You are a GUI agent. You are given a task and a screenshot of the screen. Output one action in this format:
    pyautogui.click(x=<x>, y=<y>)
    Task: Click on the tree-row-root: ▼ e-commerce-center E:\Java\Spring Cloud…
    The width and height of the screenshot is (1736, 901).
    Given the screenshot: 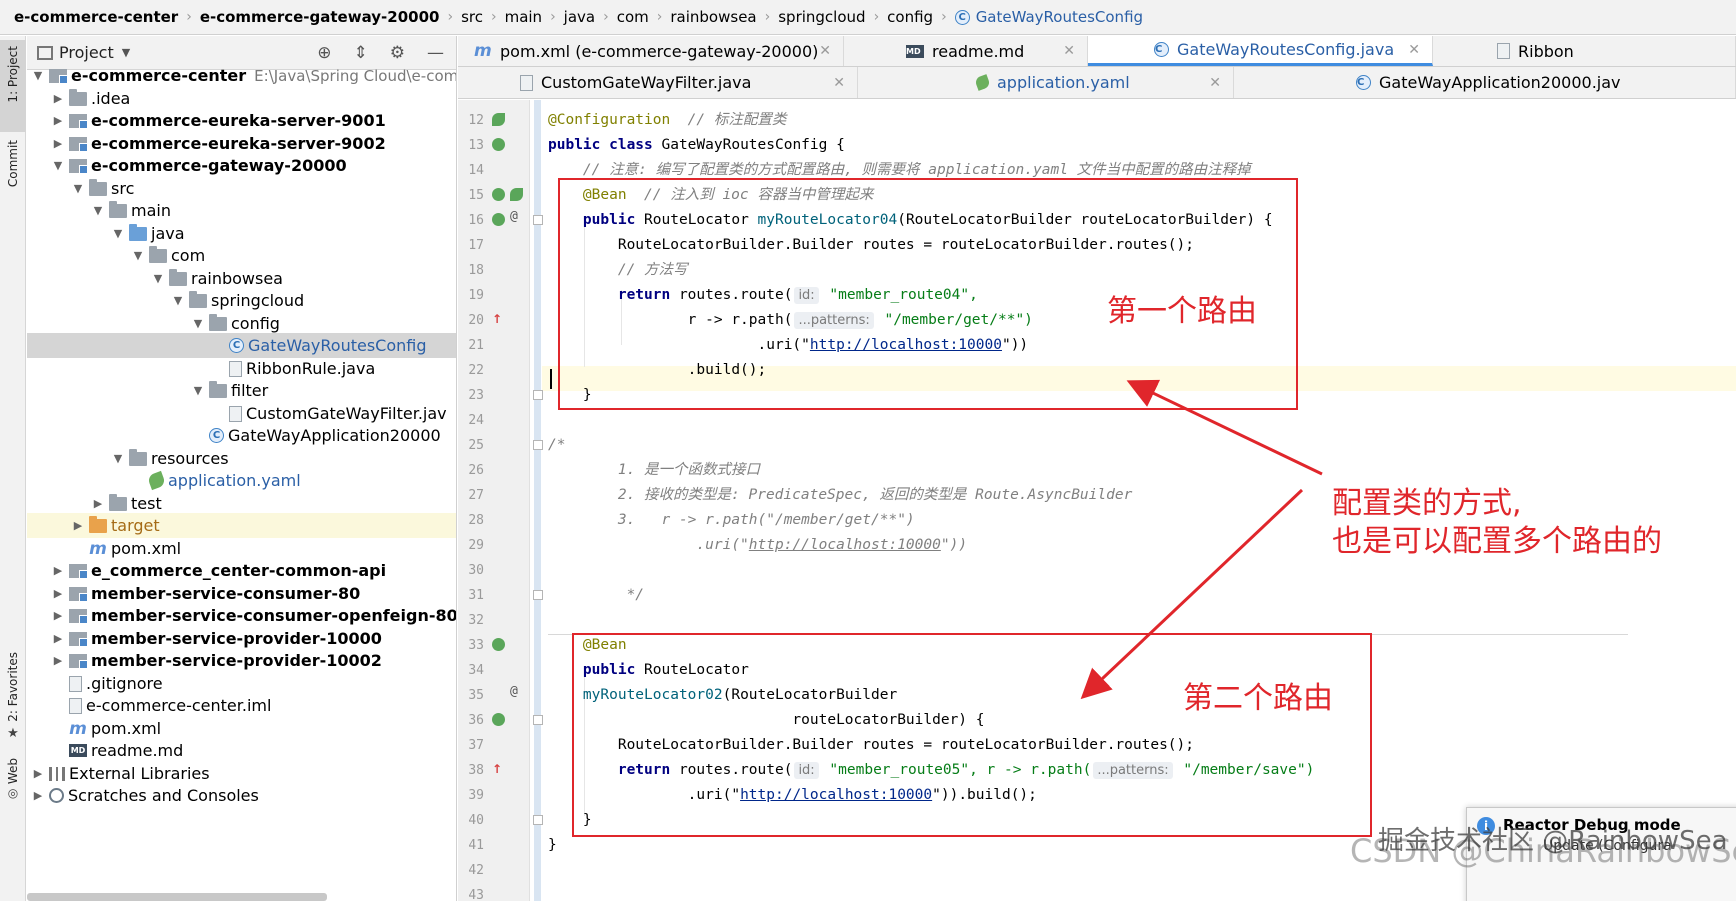 What is the action you would take?
    pyautogui.click(x=241, y=75)
    